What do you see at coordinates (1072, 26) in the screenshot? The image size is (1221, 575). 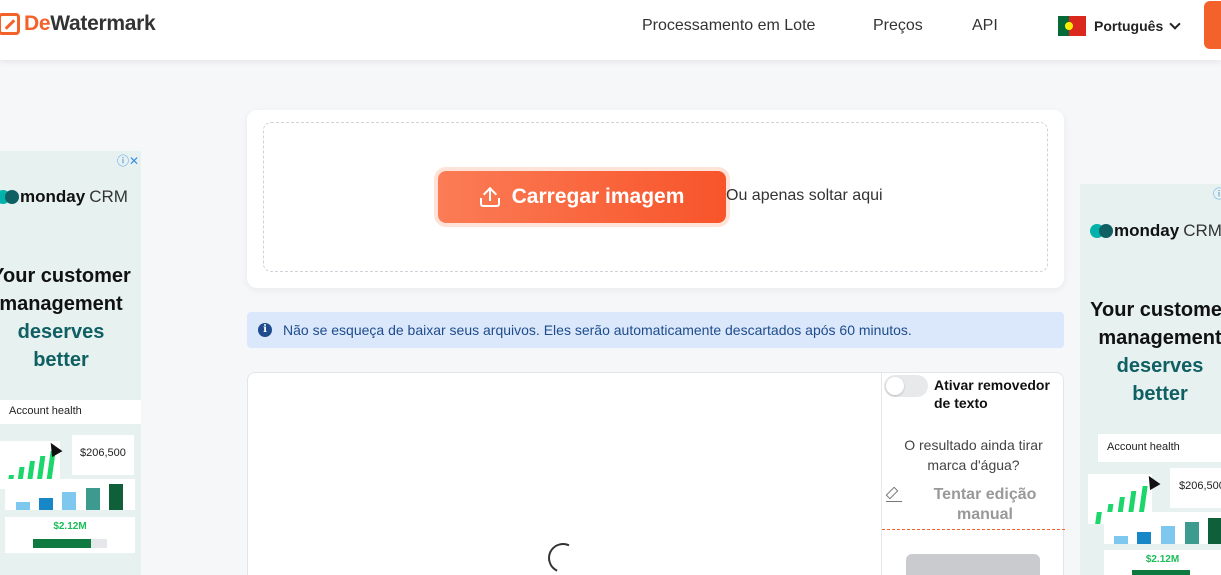 I see `portugal-flag-icon` at bounding box center [1072, 26].